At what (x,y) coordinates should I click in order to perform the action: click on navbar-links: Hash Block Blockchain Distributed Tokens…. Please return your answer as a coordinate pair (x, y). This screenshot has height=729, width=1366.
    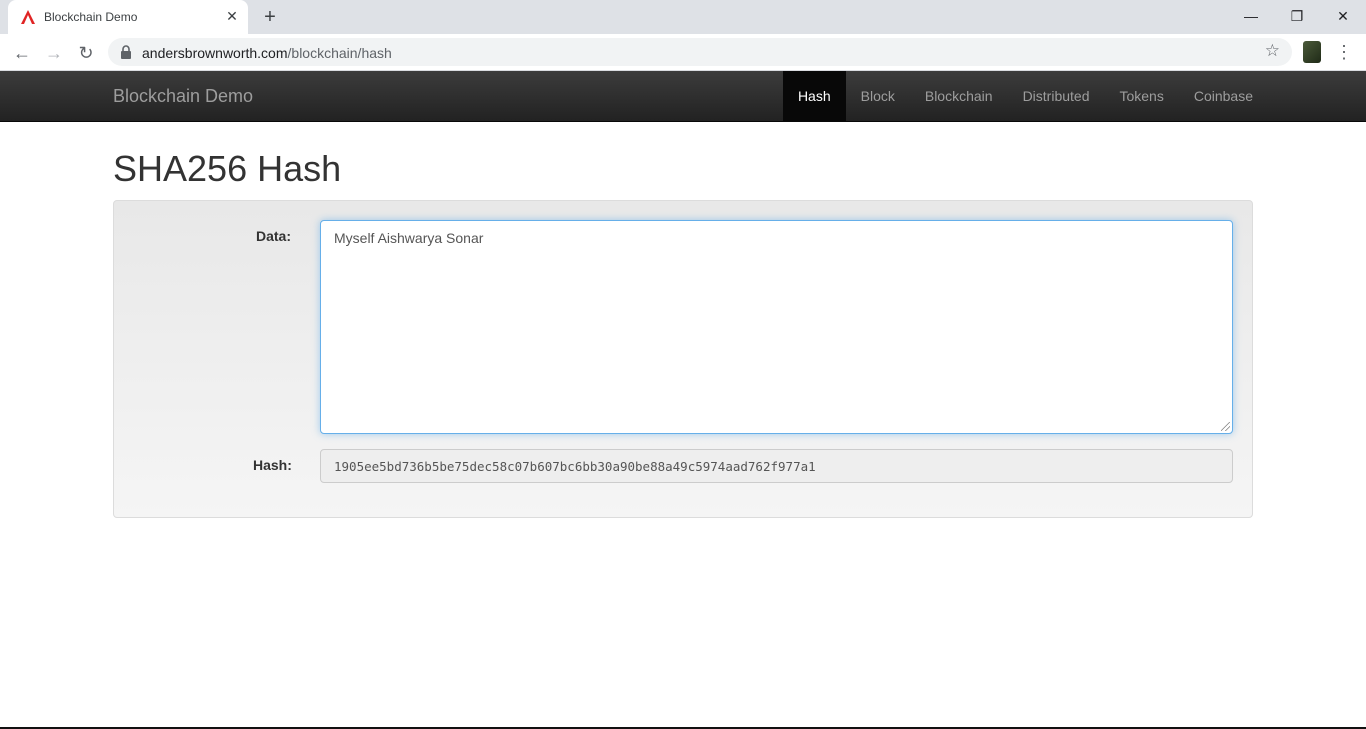
    Looking at the image, I should click on (1025, 96).